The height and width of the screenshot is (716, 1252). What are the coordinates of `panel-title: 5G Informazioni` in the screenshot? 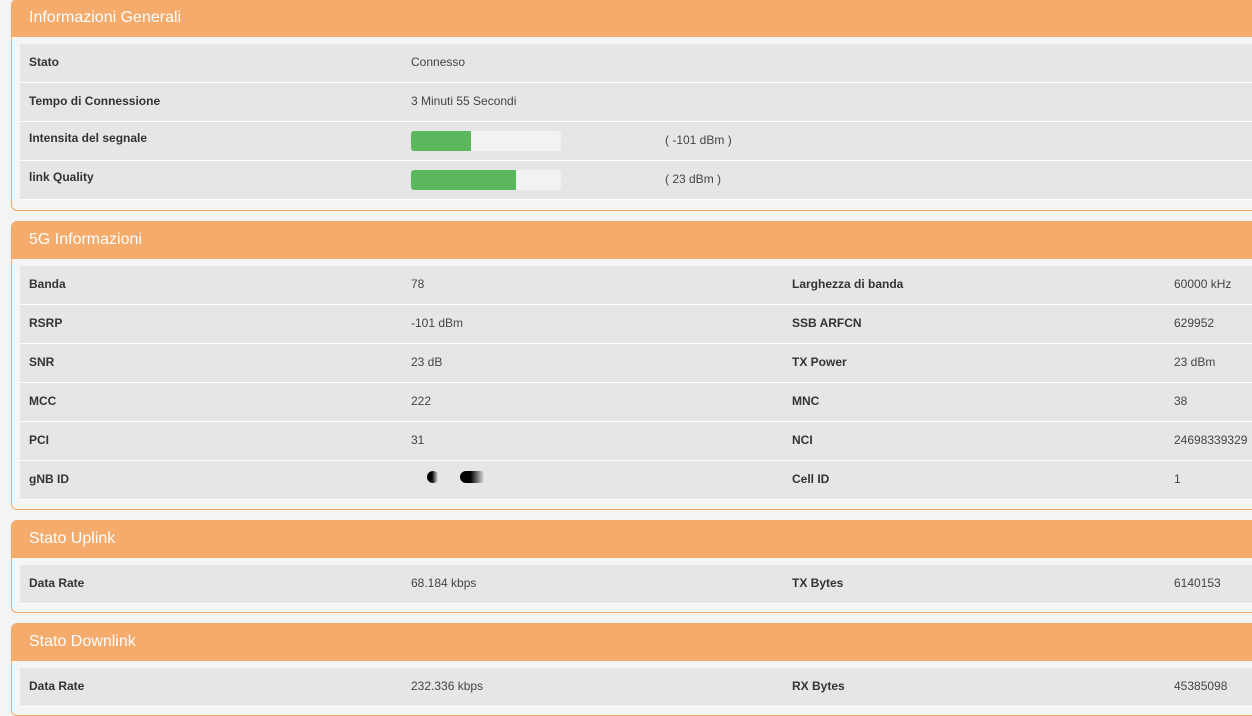 It's located at (632, 240).